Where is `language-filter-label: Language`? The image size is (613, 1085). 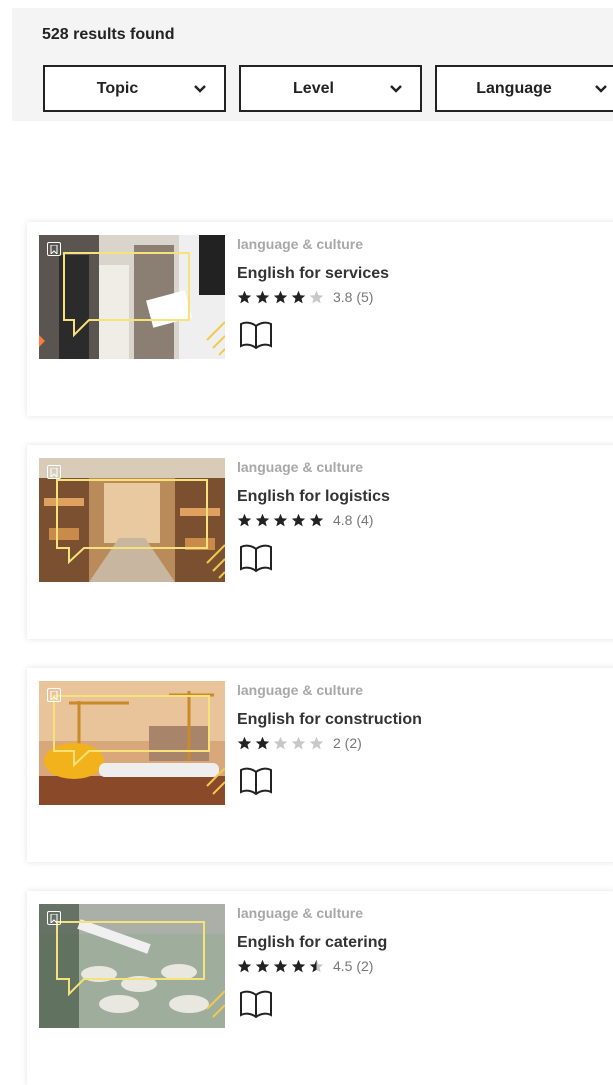 language-filter-label: Language is located at coordinates (514, 88).